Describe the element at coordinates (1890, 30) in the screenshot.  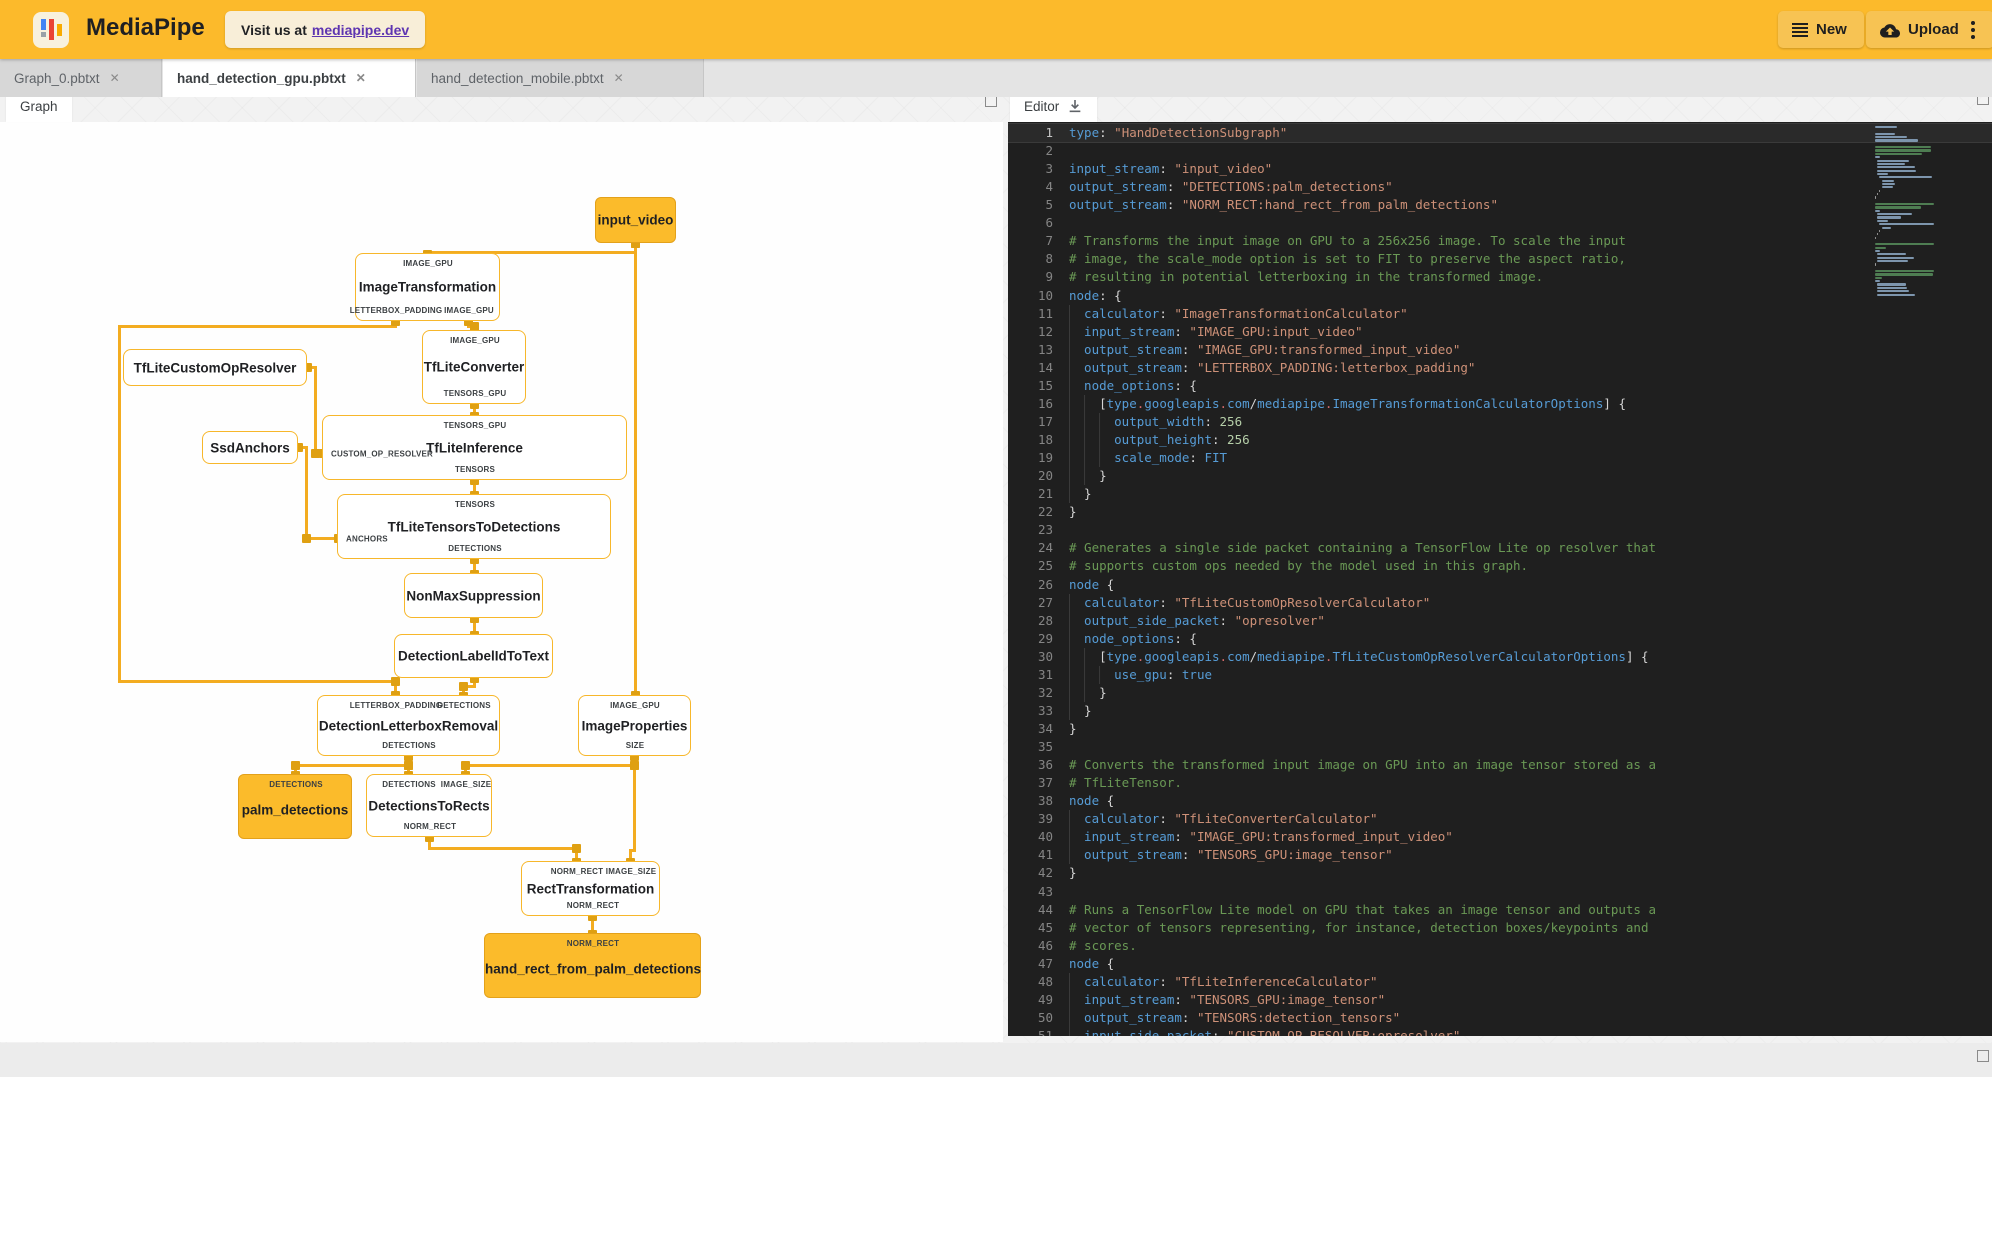
I see `cloud-upload-icon` at that location.